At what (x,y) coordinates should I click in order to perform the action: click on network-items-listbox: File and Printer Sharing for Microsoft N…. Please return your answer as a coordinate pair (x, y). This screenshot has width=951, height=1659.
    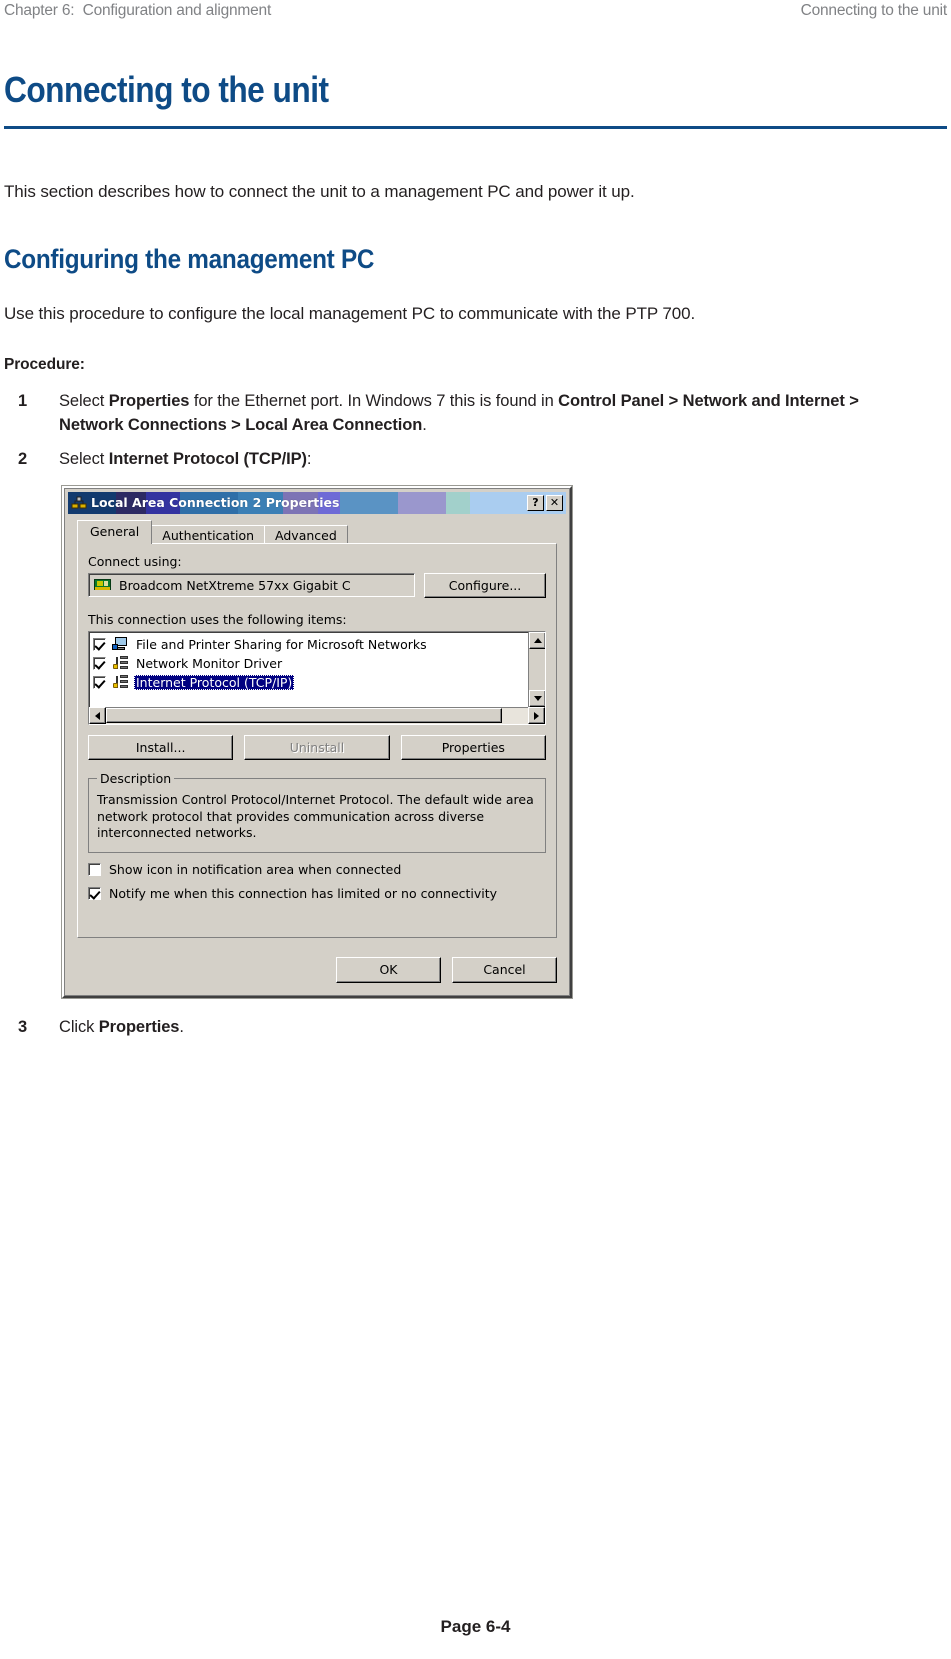
    Looking at the image, I should click on (317, 677).